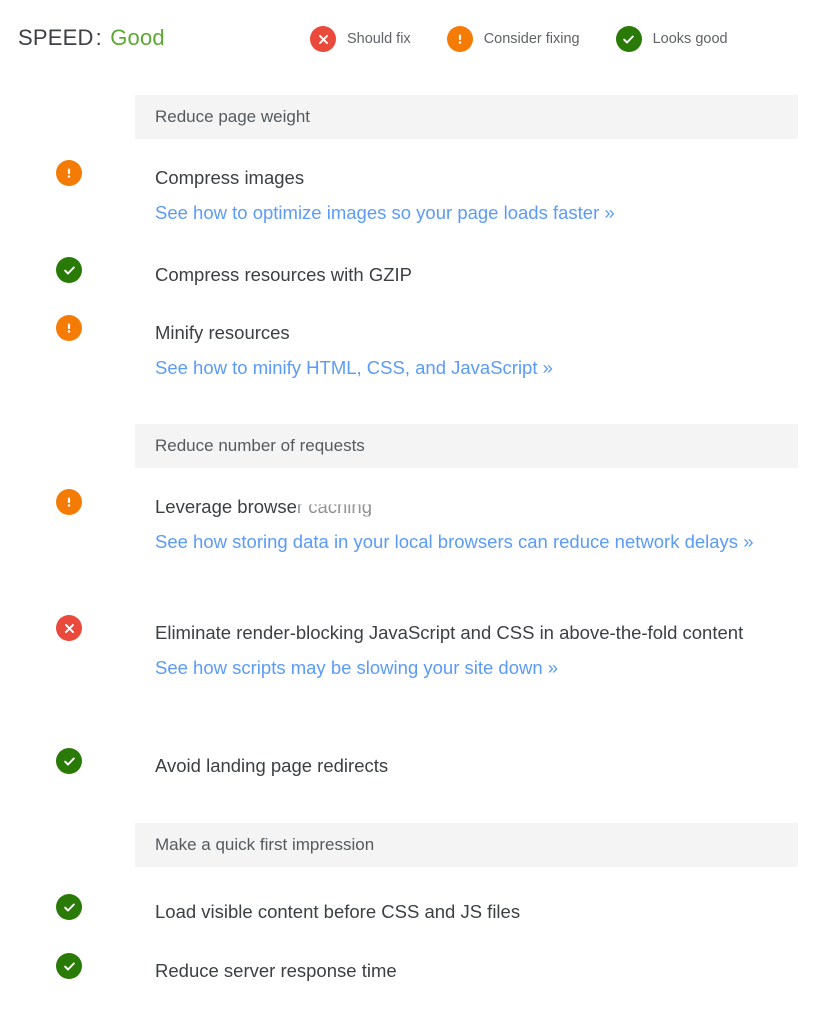 The width and height of the screenshot is (840, 1024). I want to click on audit-item-title-glitched-part: r cachingr cachingr caching, so click(334, 506).